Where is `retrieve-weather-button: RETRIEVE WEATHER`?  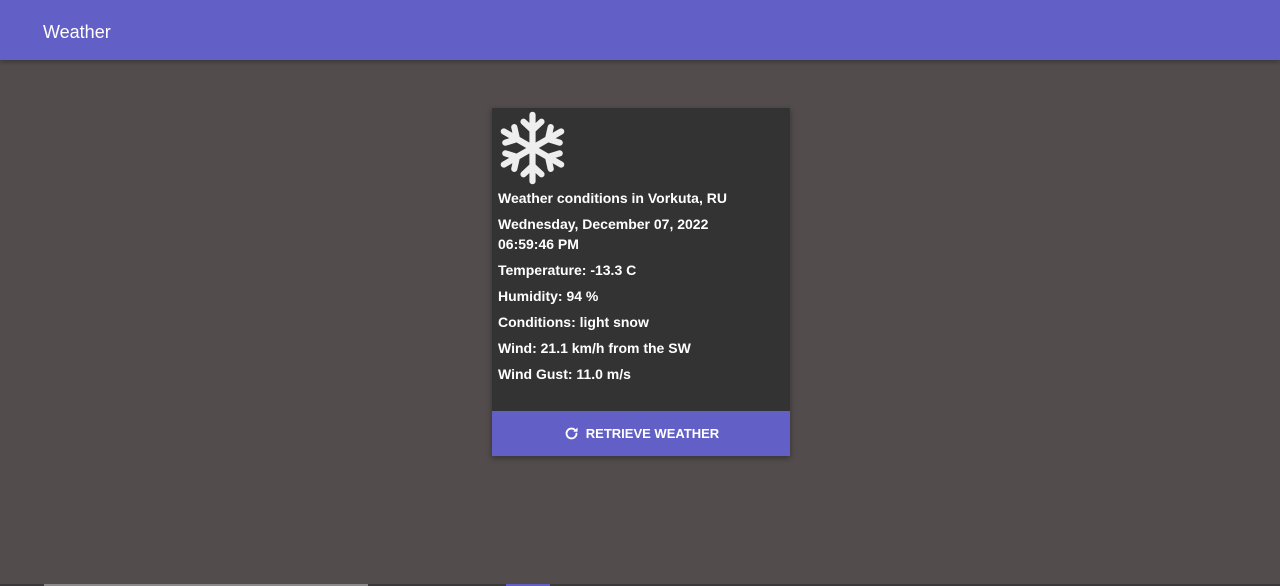
retrieve-weather-button: RETRIEVE WEATHER is located at coordinates (641, 433).